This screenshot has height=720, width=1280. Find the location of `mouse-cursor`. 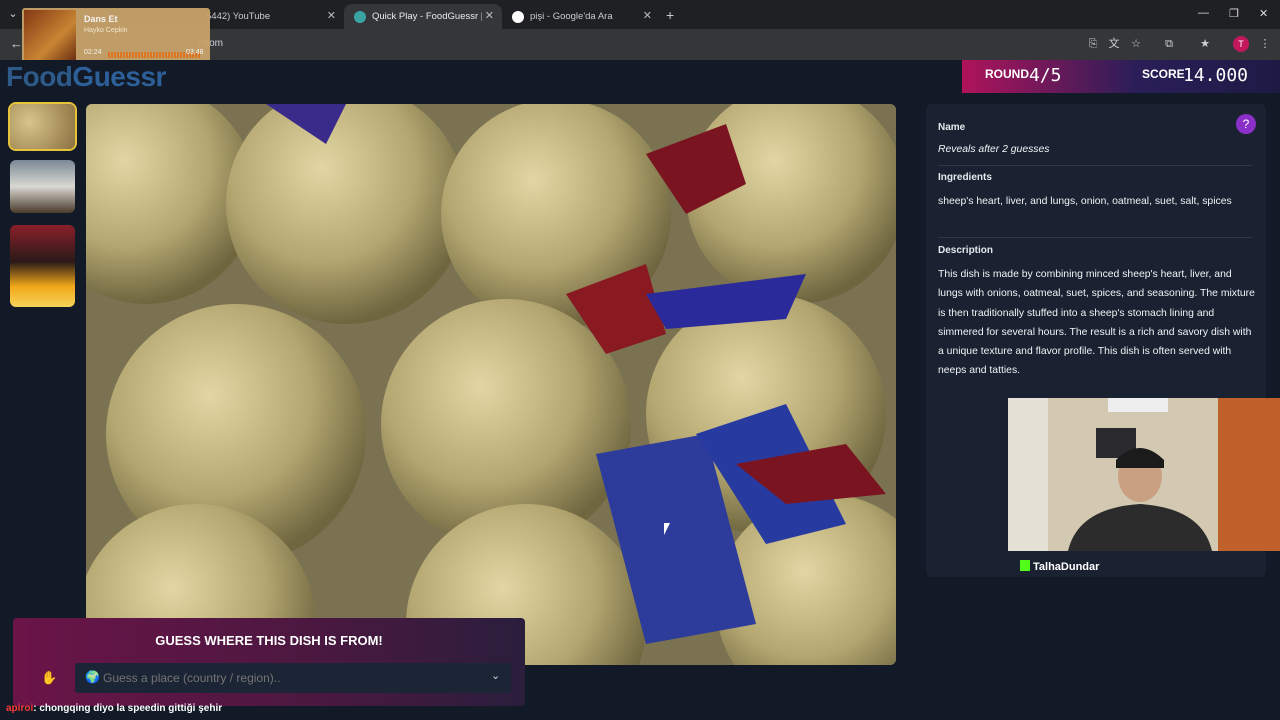

mouse-cursor is located at coordinates (667, 529).